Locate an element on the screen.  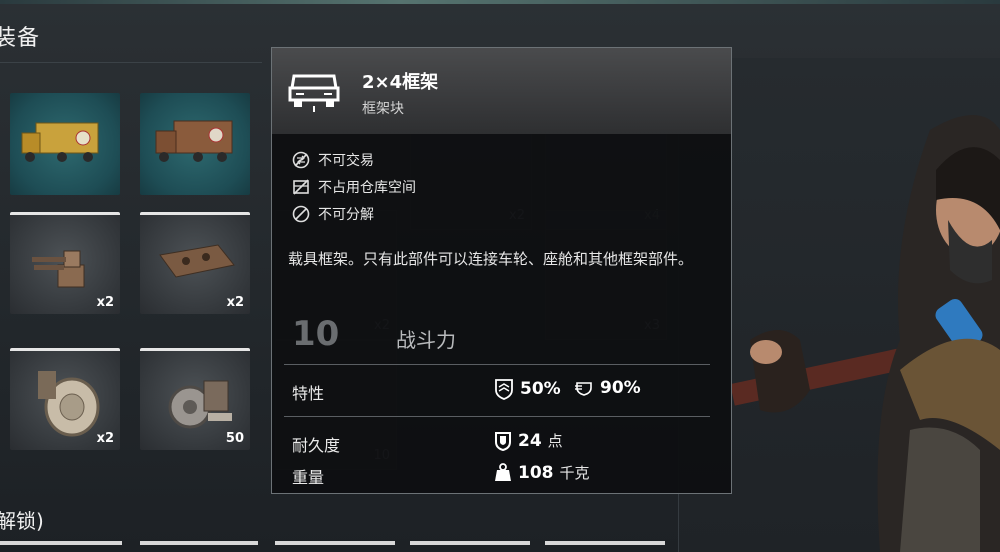
weight-unit: 千克 is located at coordinates (574, 473).